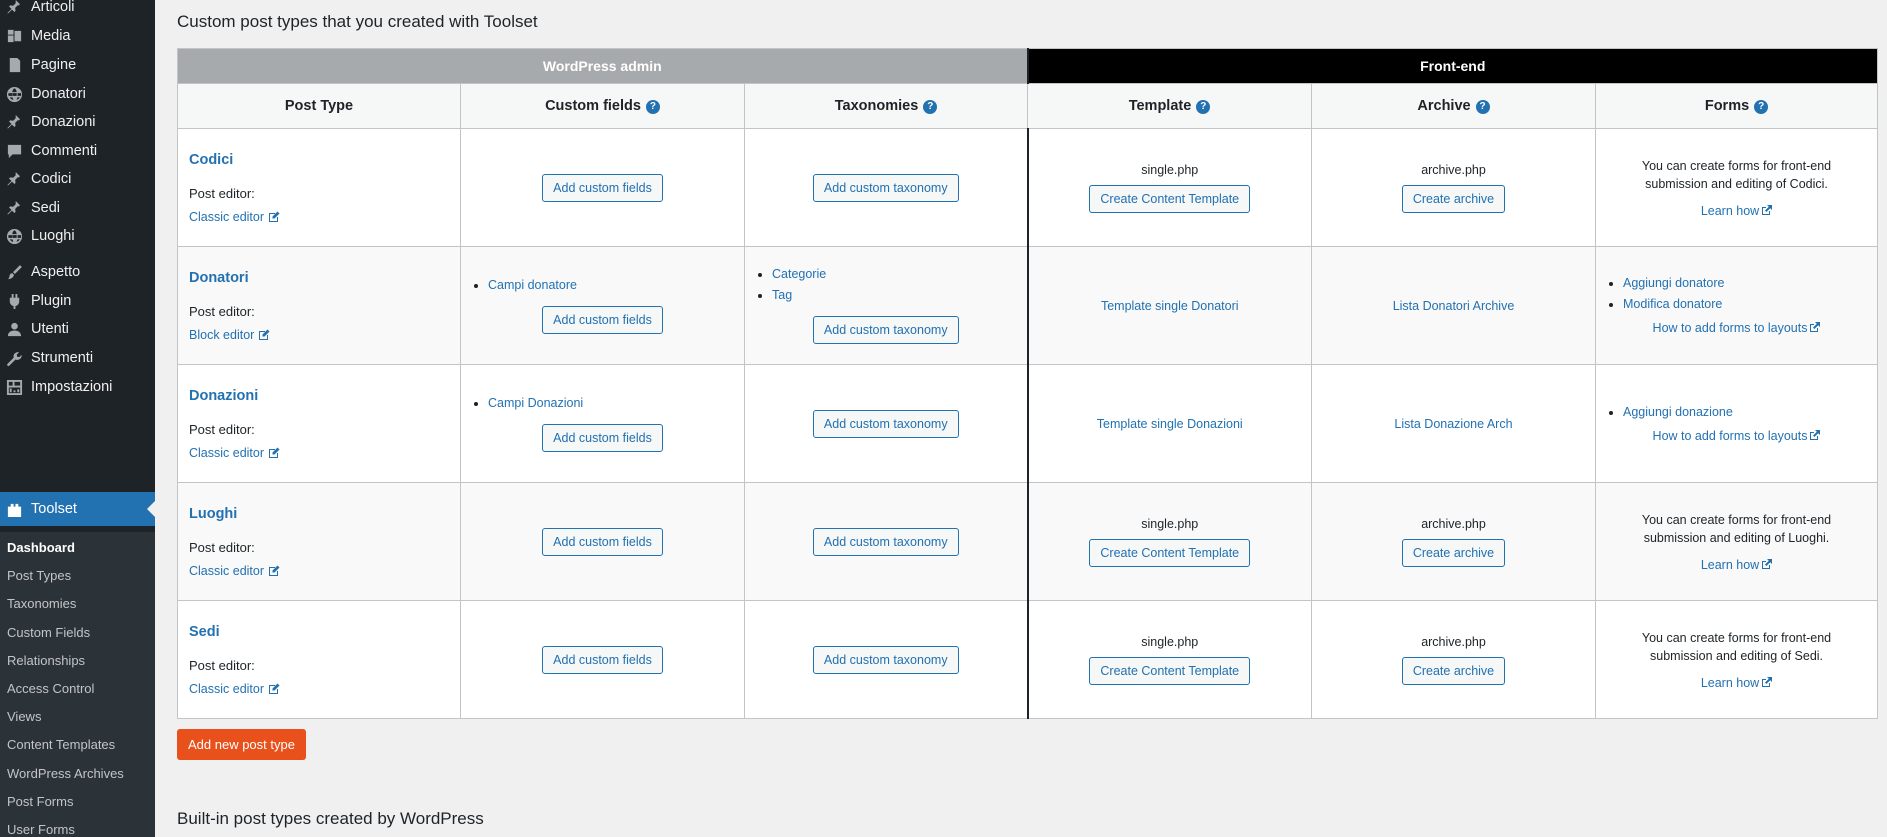 Image resolution: width=1887 pixels, height=837 pixels. Describe the element at coordinates (324, 514) in the screenshot. I see `post-type-name-link: Luoghi` at that location.